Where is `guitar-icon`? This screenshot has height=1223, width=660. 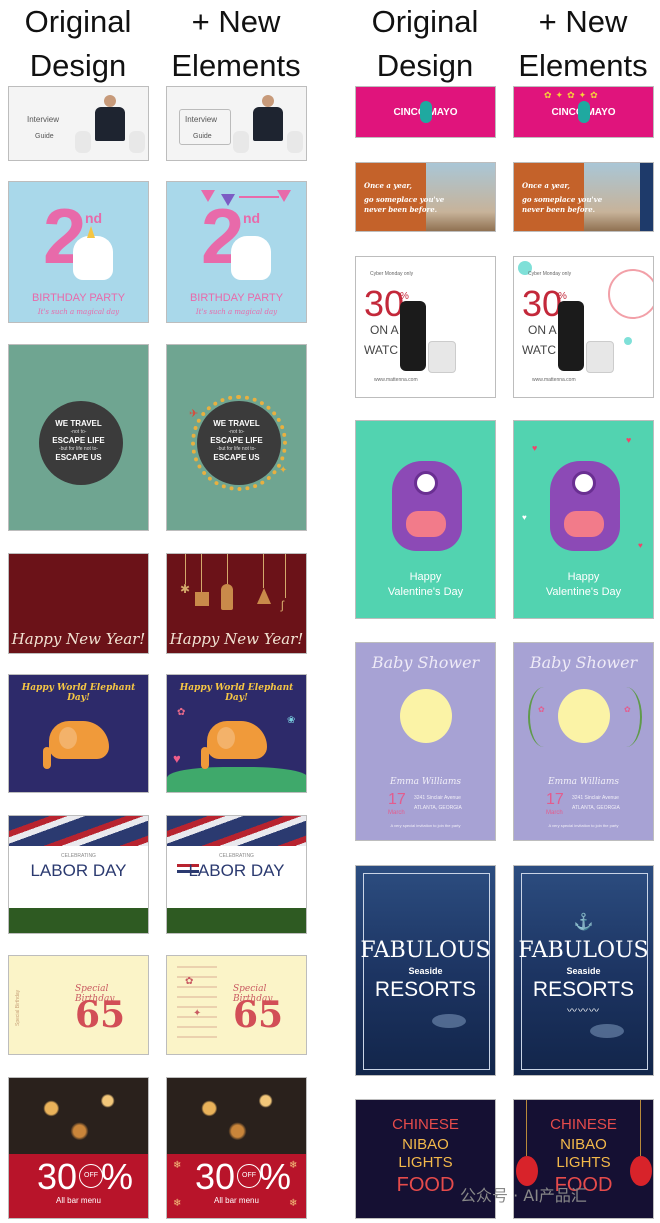
guitar-icon is located at coordinates (584, 112).